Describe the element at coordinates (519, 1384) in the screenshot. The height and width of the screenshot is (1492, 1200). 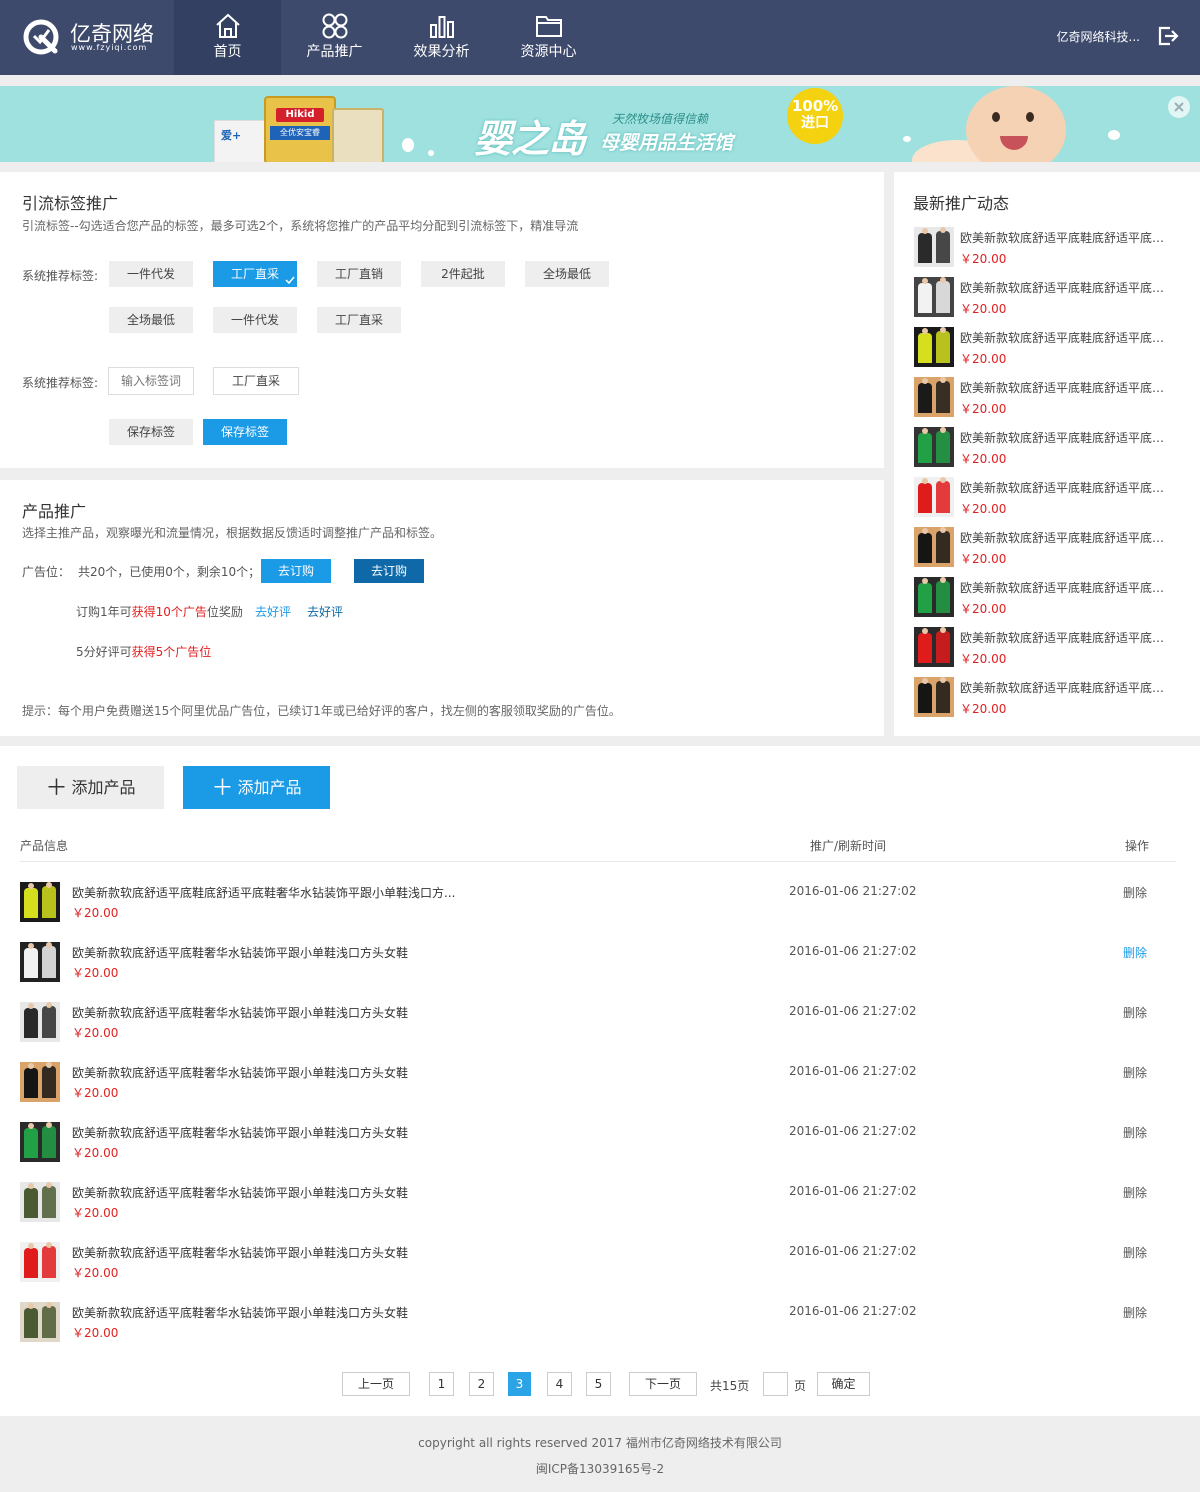
I see `page-button-current: 3` at that location.